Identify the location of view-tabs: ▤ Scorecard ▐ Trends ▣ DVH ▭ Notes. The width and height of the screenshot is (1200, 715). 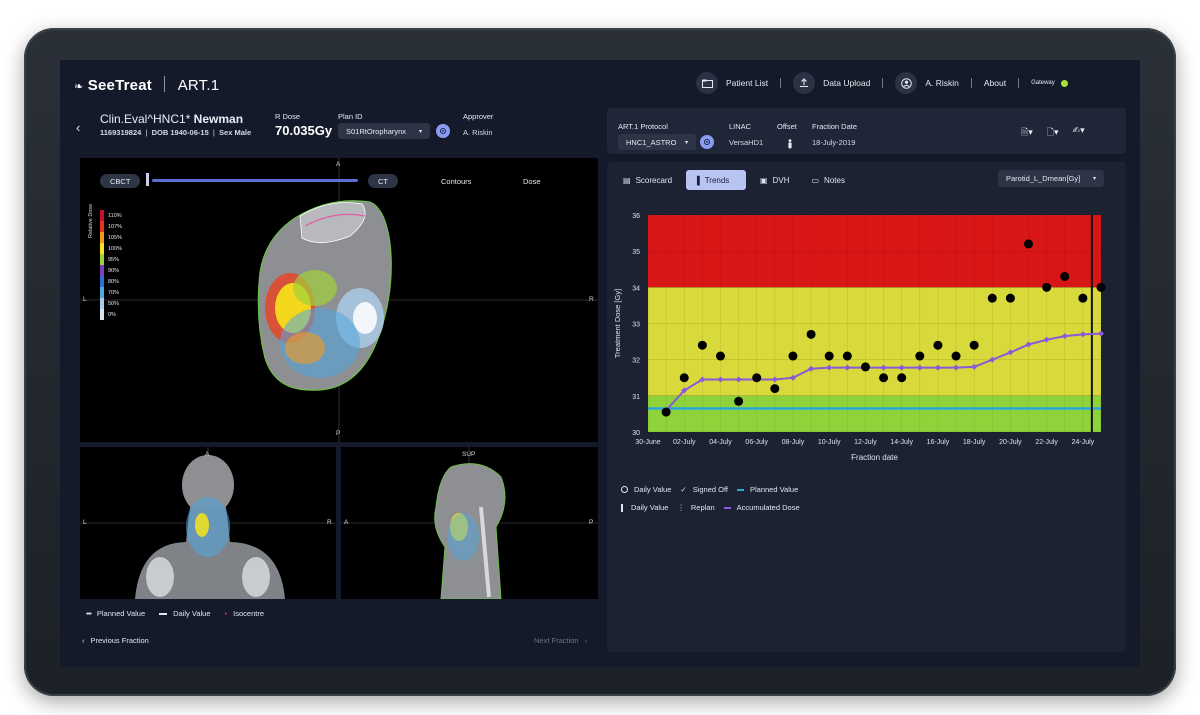
(734, 180).